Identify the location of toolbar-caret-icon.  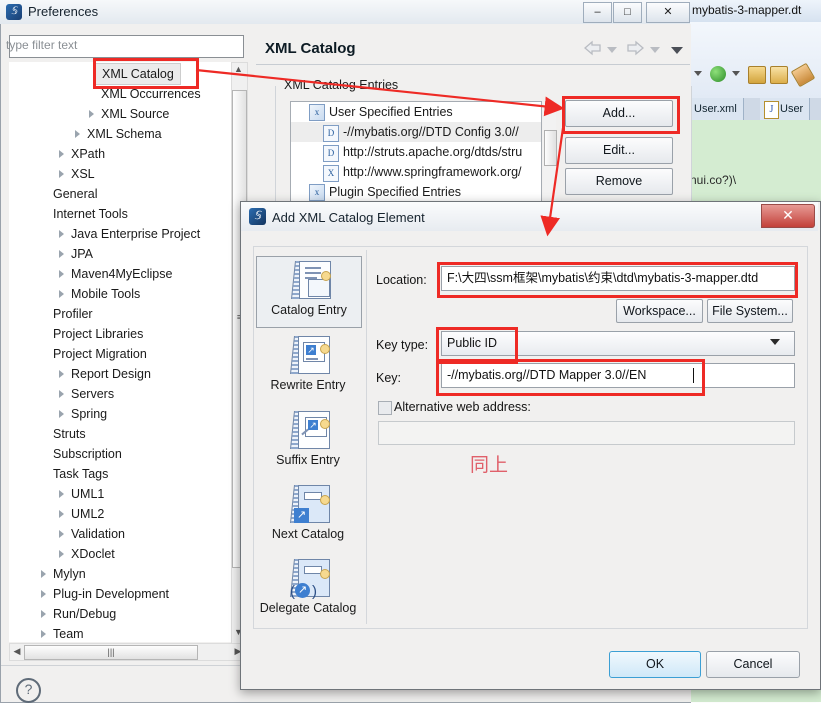
(698, 73).